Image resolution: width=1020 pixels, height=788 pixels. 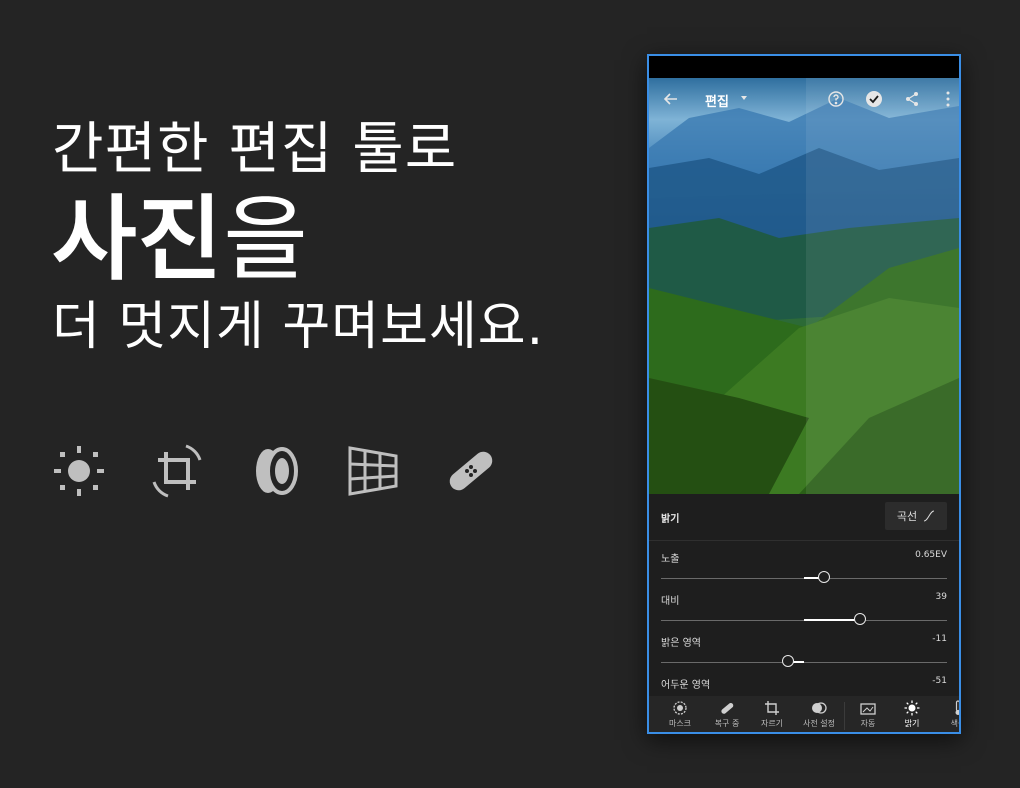 I want to click on top-bar: 편집, so click(x=804, y=100).